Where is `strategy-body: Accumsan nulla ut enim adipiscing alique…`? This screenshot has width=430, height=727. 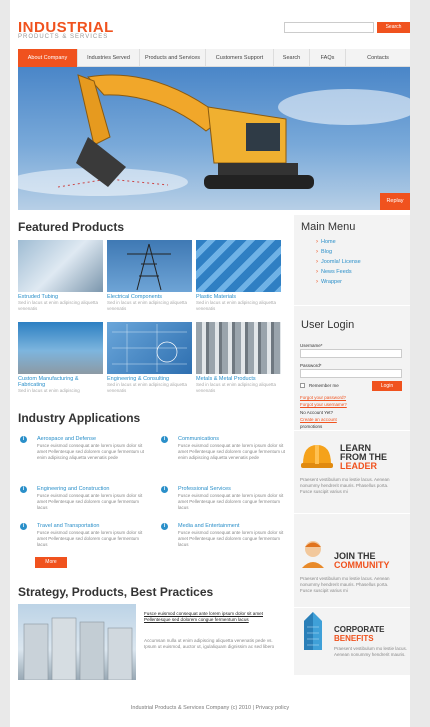 strategy-body: Accumsan nulla ut enim adipiscing alique… is located at coordinates (209, 643).